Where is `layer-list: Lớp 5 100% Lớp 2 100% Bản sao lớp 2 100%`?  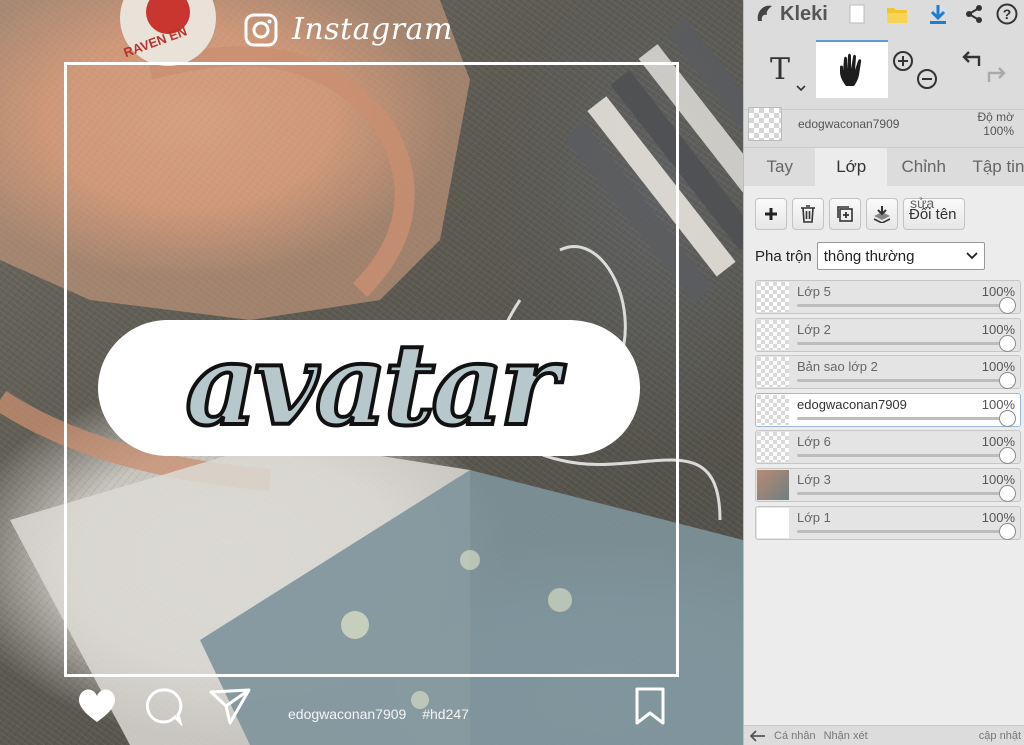 layer-list: Lớp 5 100% Lớp 2 100% Bản sao lớp 2 100% is located at coordinates (884, 410).